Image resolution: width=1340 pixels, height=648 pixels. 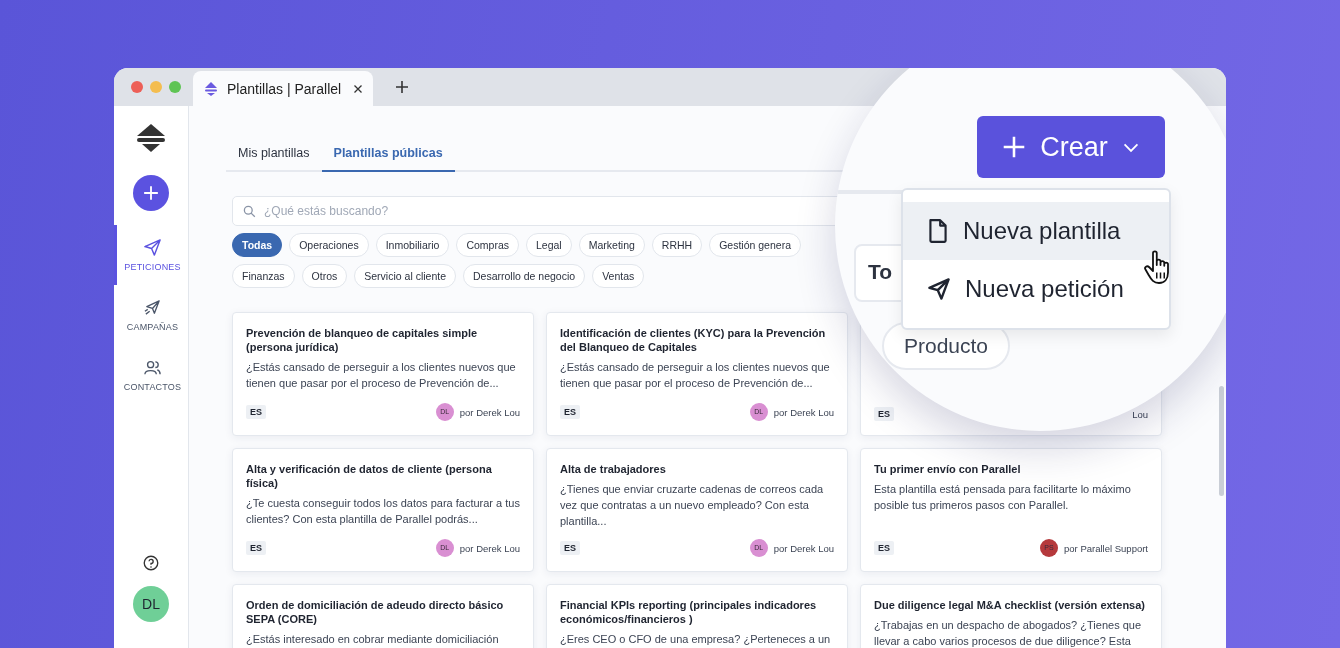 I want to click on card-title: Prevención de blanqueo de capitales simple (persona jurídica), so click(x=362, y=340).